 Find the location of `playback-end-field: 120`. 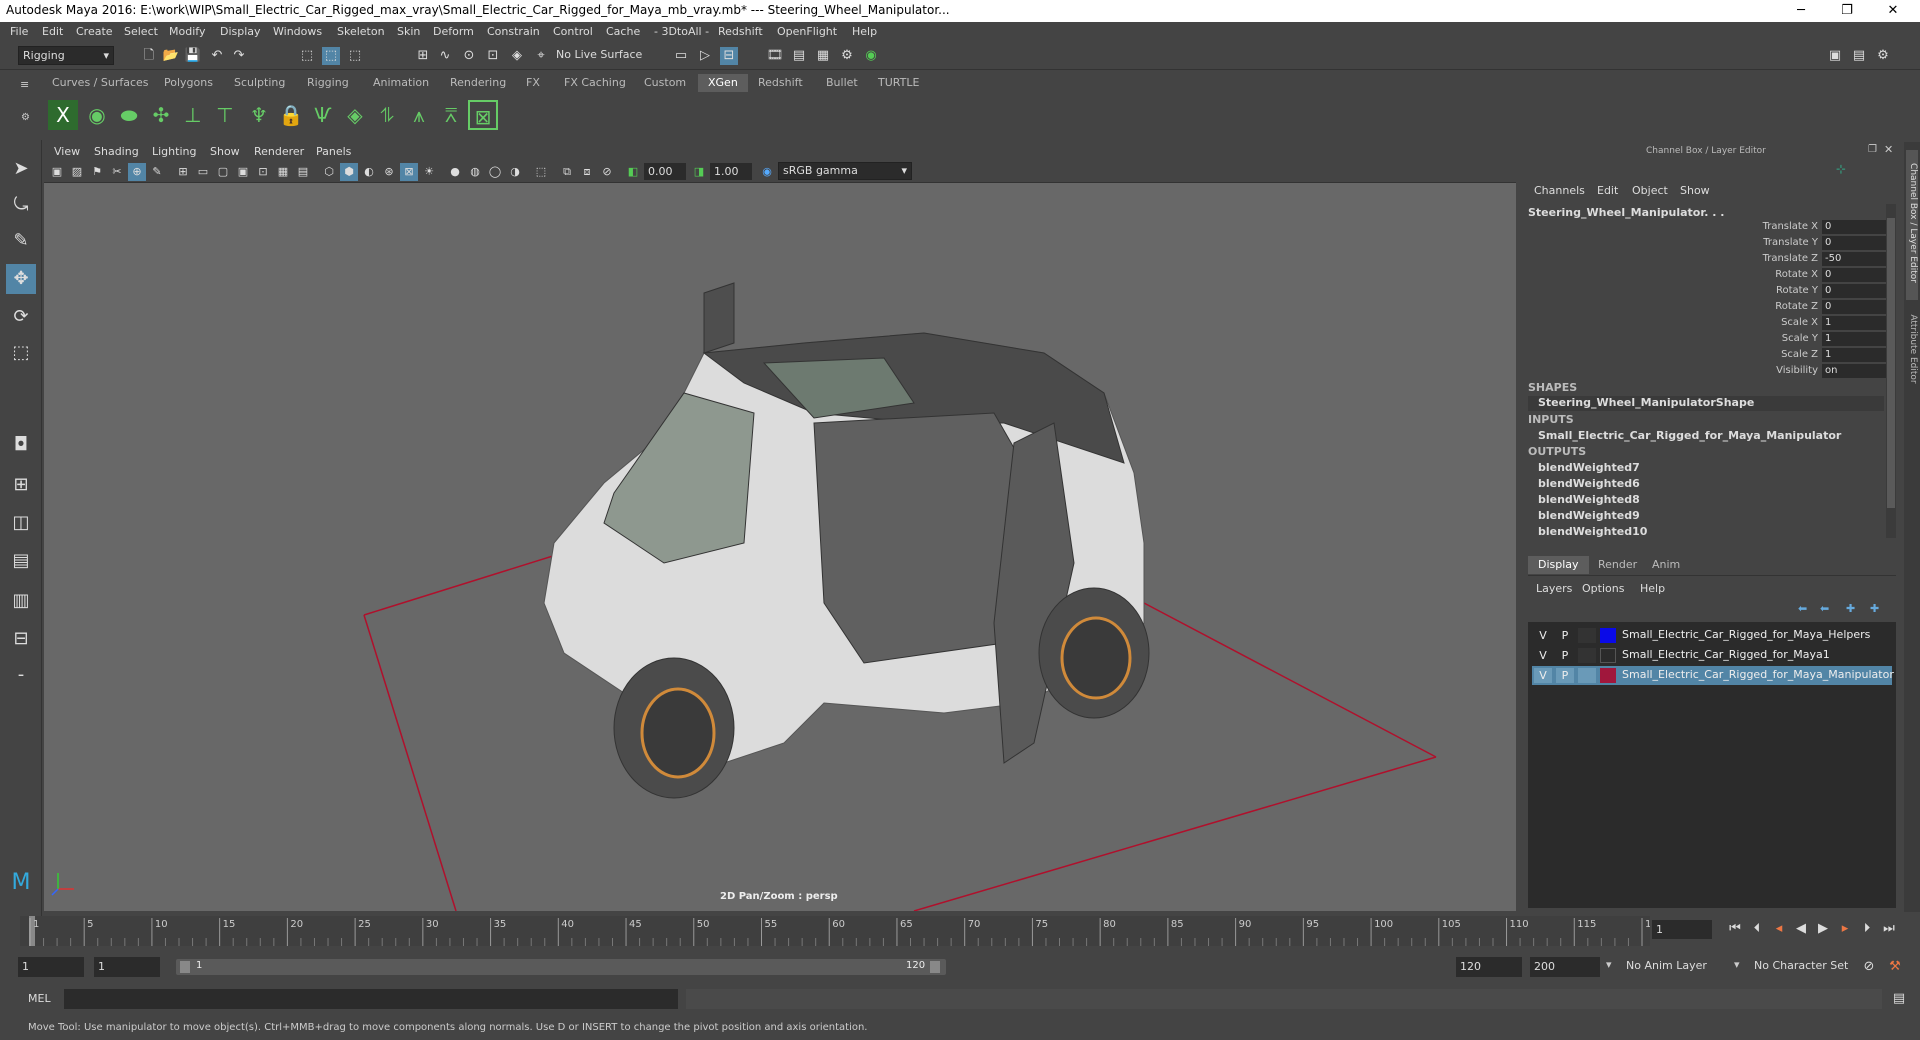

playback-end-field: 120 is located at coordinates (1489, 967).